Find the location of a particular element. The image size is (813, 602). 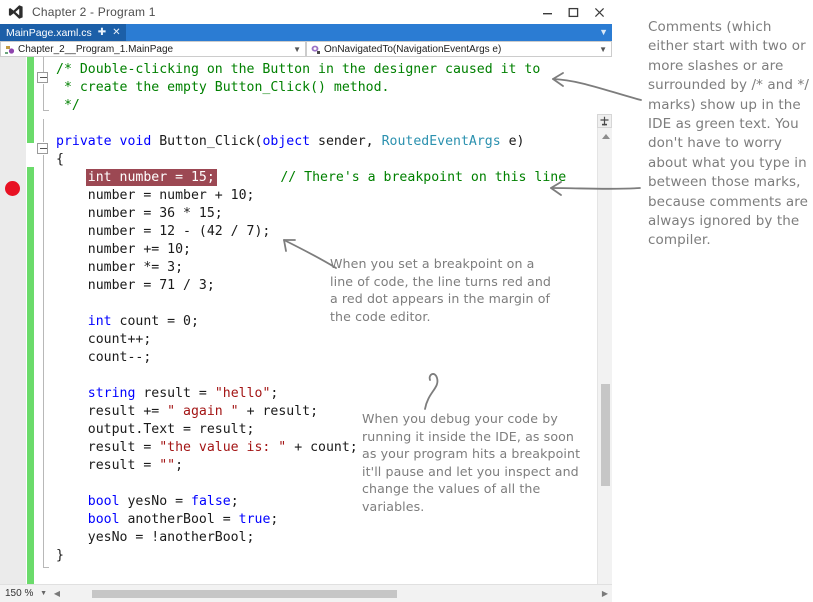

code-token: number = number + 10; is located at coordinates (155, 195).